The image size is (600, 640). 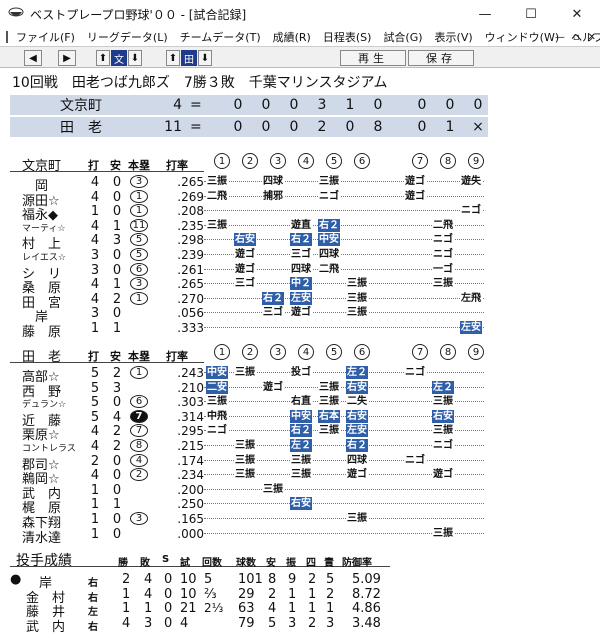 What do you see at coordinates (139, 460) in the screenshot?
I see `home-runs-circle: 4` at bounding box center [139, 460].